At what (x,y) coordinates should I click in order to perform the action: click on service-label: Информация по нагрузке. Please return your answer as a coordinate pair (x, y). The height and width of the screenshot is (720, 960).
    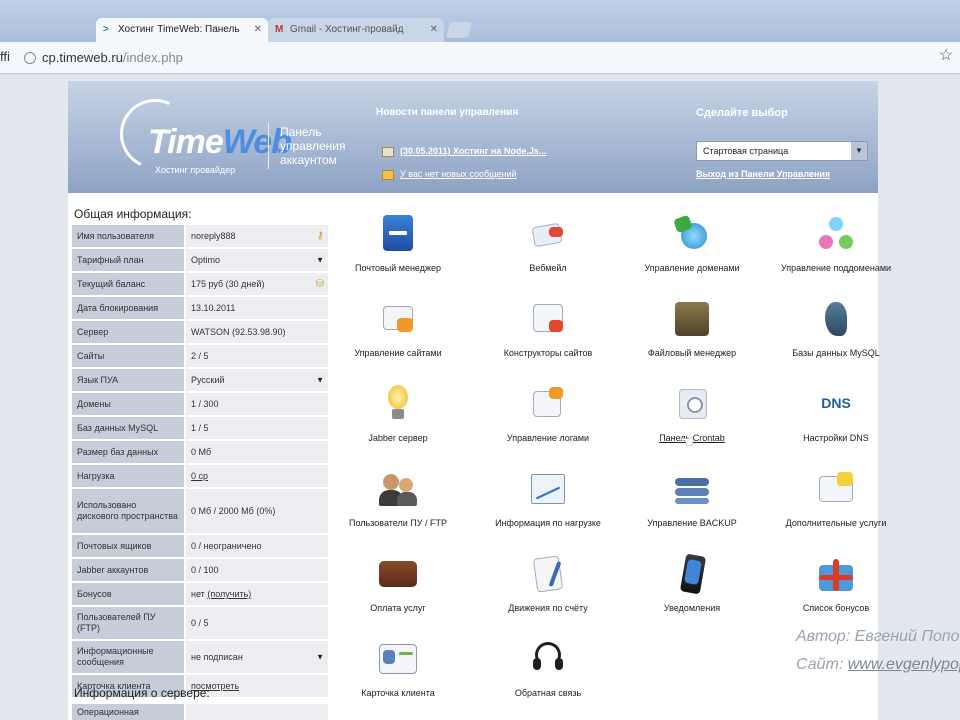
    Looking at the image, I should click on (548, 523).